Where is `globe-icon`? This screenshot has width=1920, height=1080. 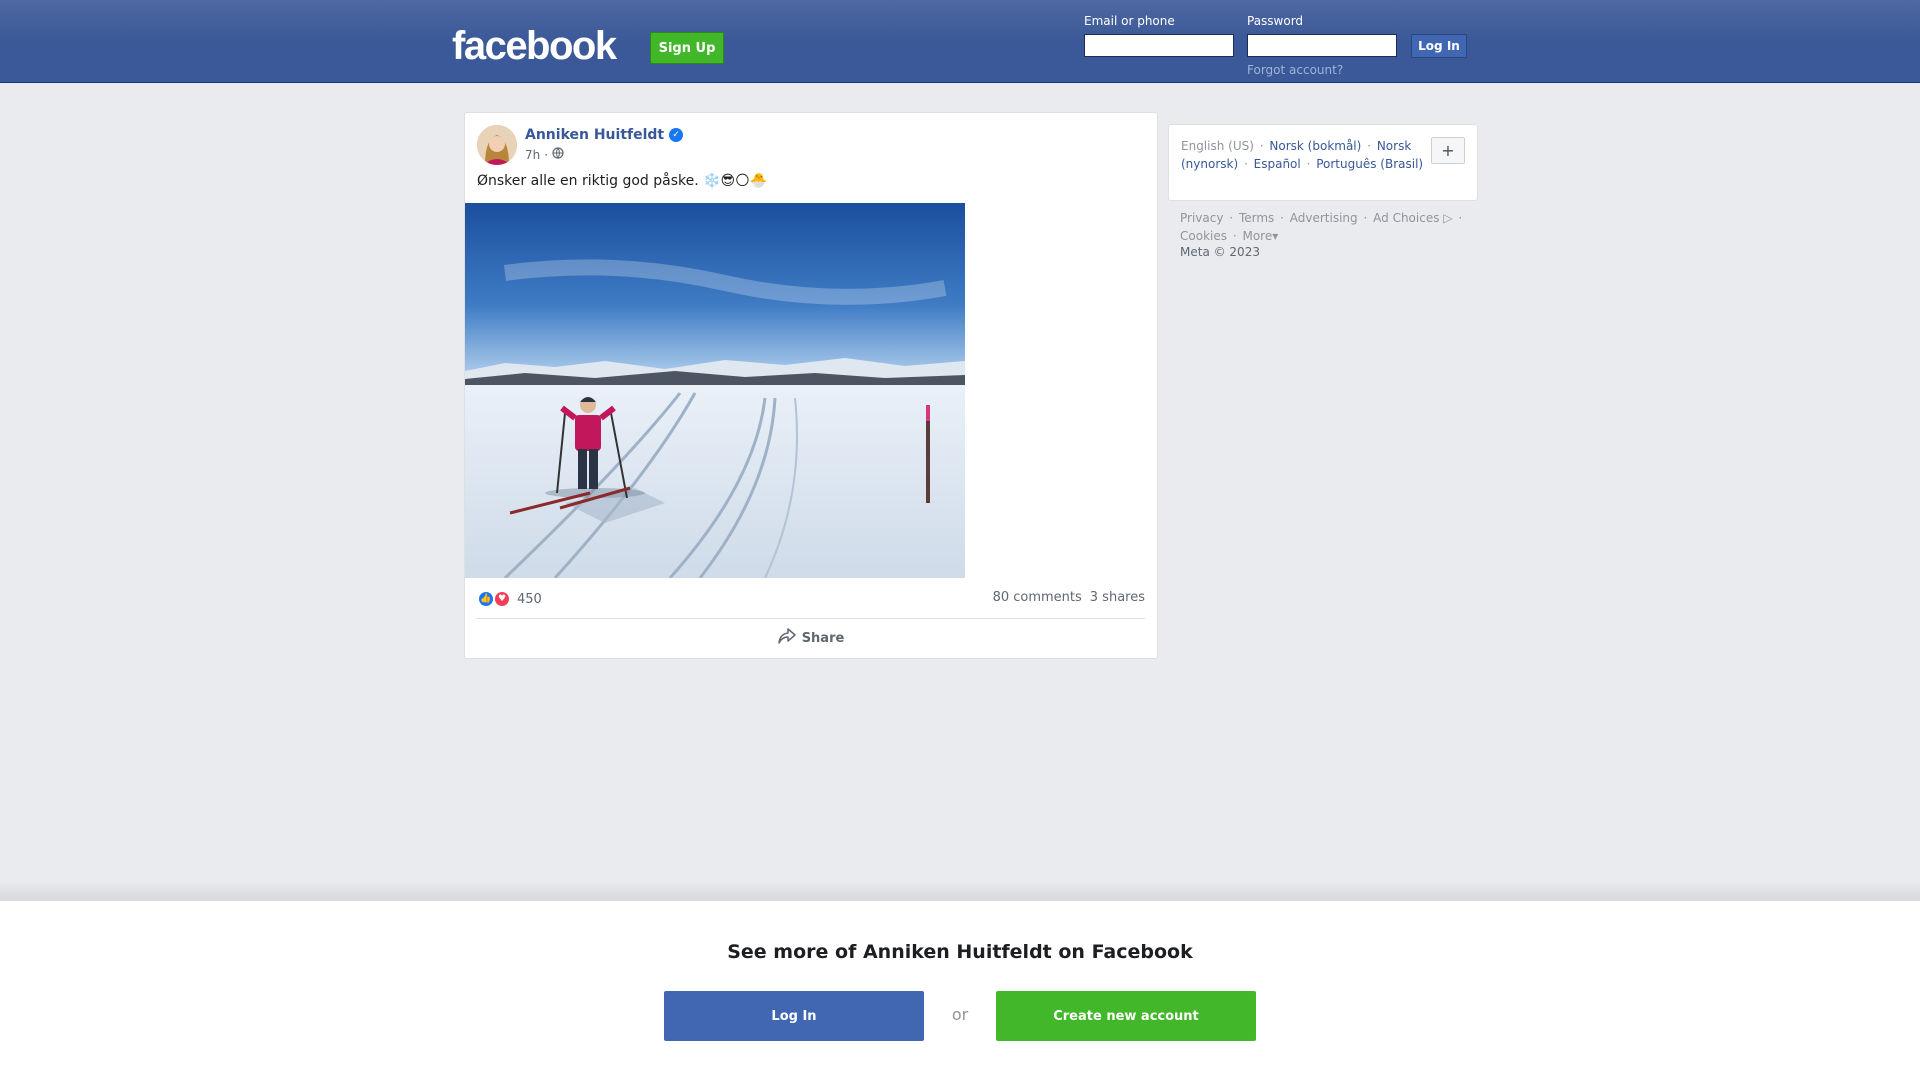 globe-icon is located at coordinates (558, 154).